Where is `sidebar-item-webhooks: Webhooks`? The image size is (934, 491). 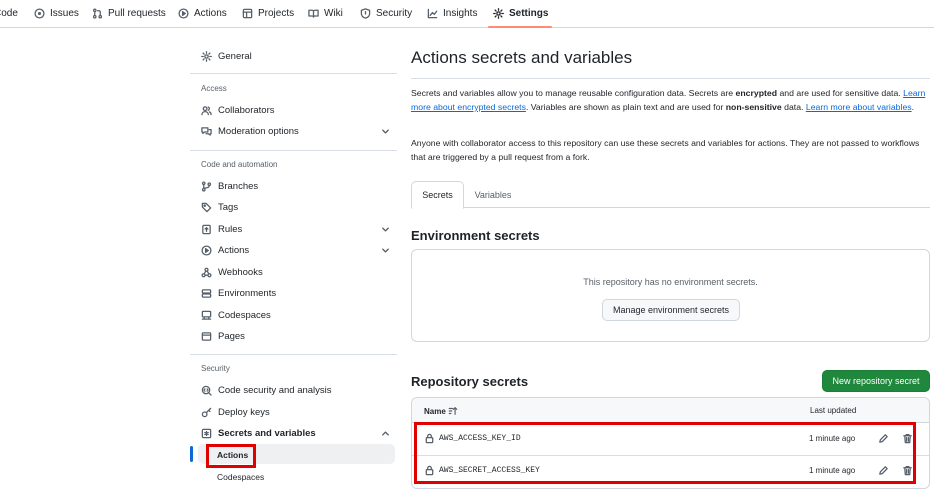
sidebar-item-webhooks: Webhooks is located at coordinates (296, 272).